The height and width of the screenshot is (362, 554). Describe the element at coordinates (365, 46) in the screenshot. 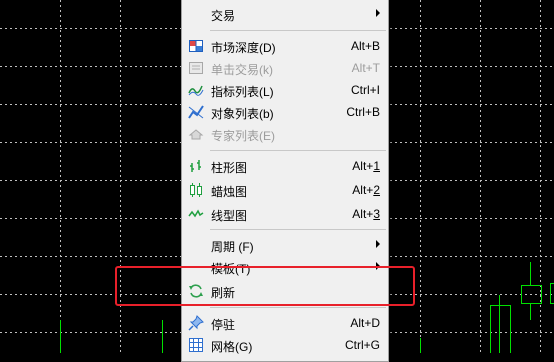

I see `menu-item-shortcut: Alt+B` at that location.